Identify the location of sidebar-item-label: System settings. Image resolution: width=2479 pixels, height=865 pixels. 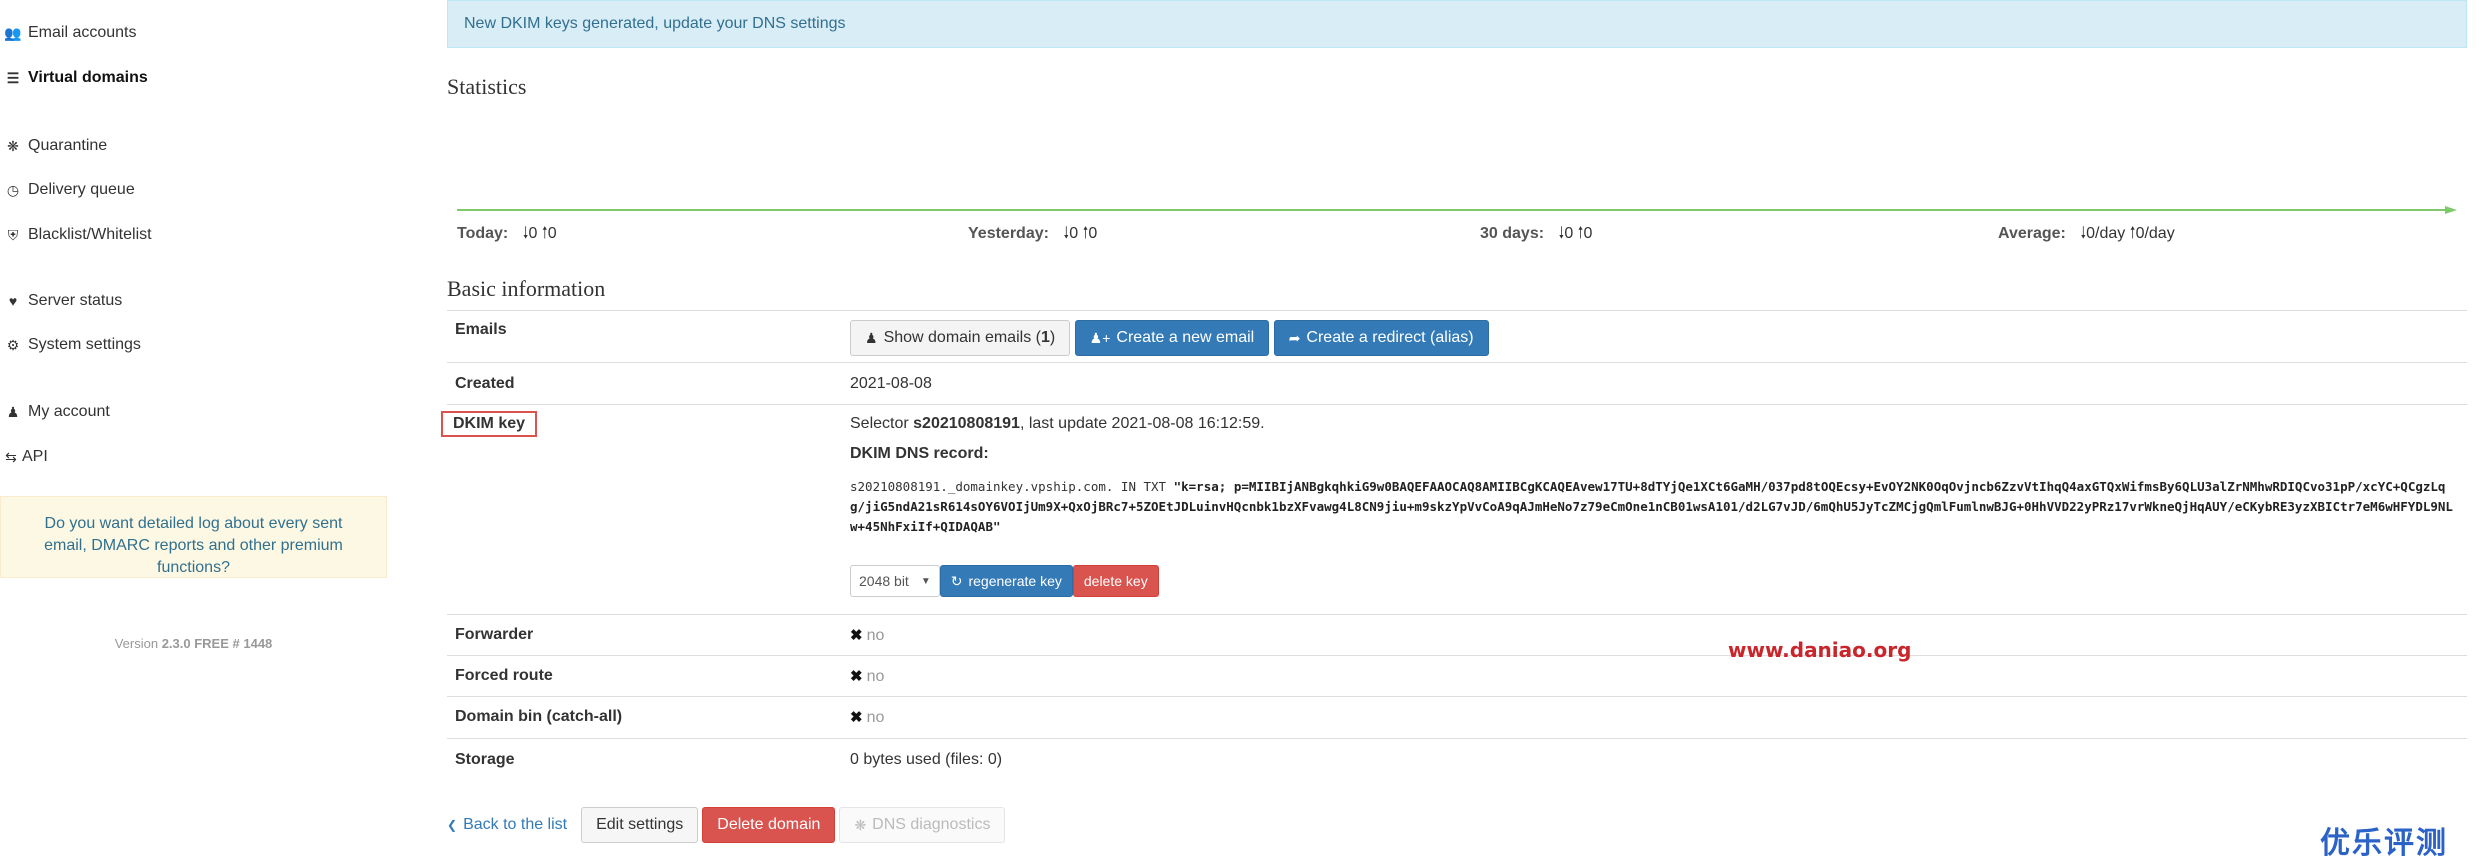
(84, 344).